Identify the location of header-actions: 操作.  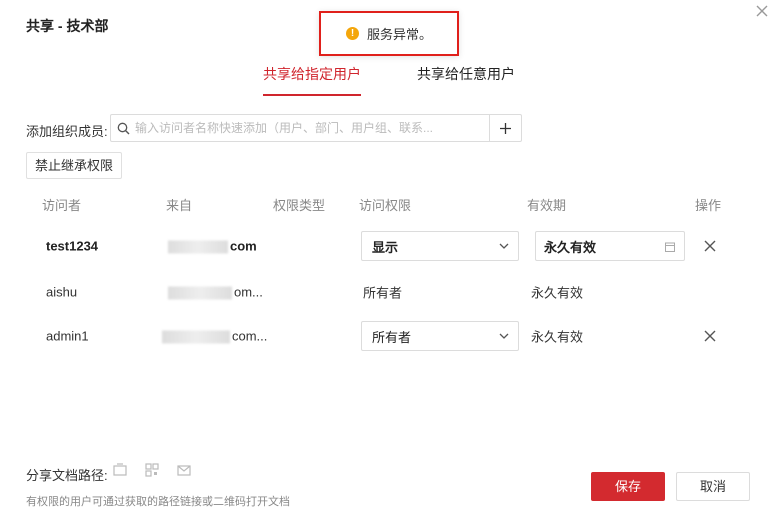
(708, 205).